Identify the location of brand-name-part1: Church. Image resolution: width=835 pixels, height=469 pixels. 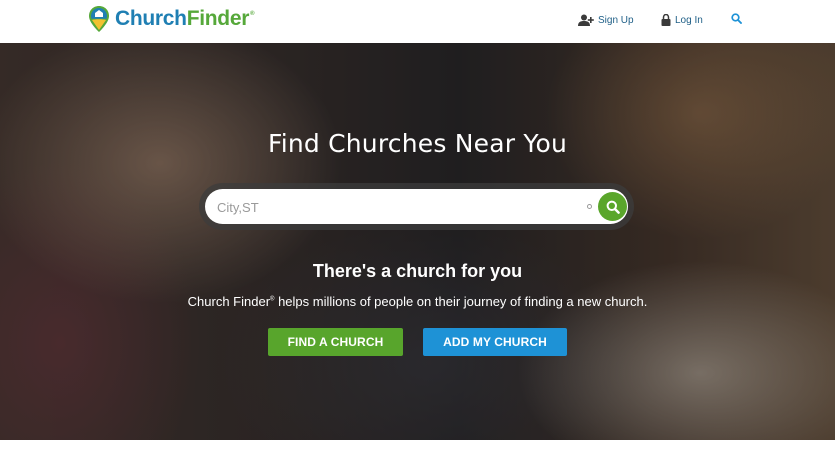
(151, 18).